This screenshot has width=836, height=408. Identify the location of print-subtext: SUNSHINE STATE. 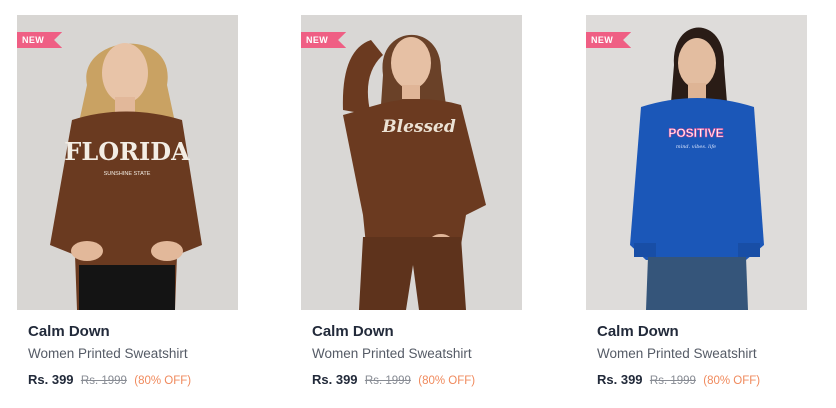
(127, 174).